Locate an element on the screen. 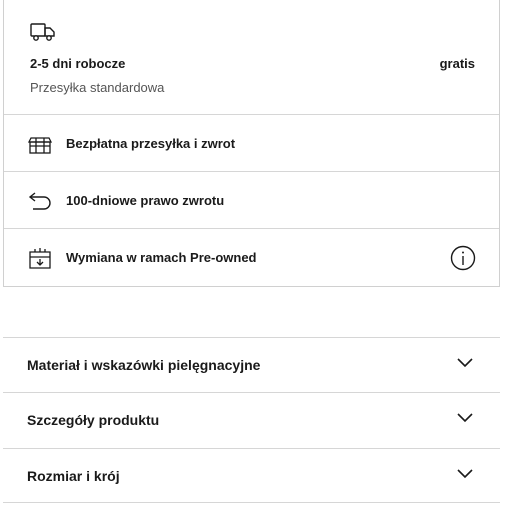 Image resolution: width=505 pixels, height=507 pixels. accordion-material-care: Materiał i wskazówki pielęgnacyjne is located at coordinates (251, 364).